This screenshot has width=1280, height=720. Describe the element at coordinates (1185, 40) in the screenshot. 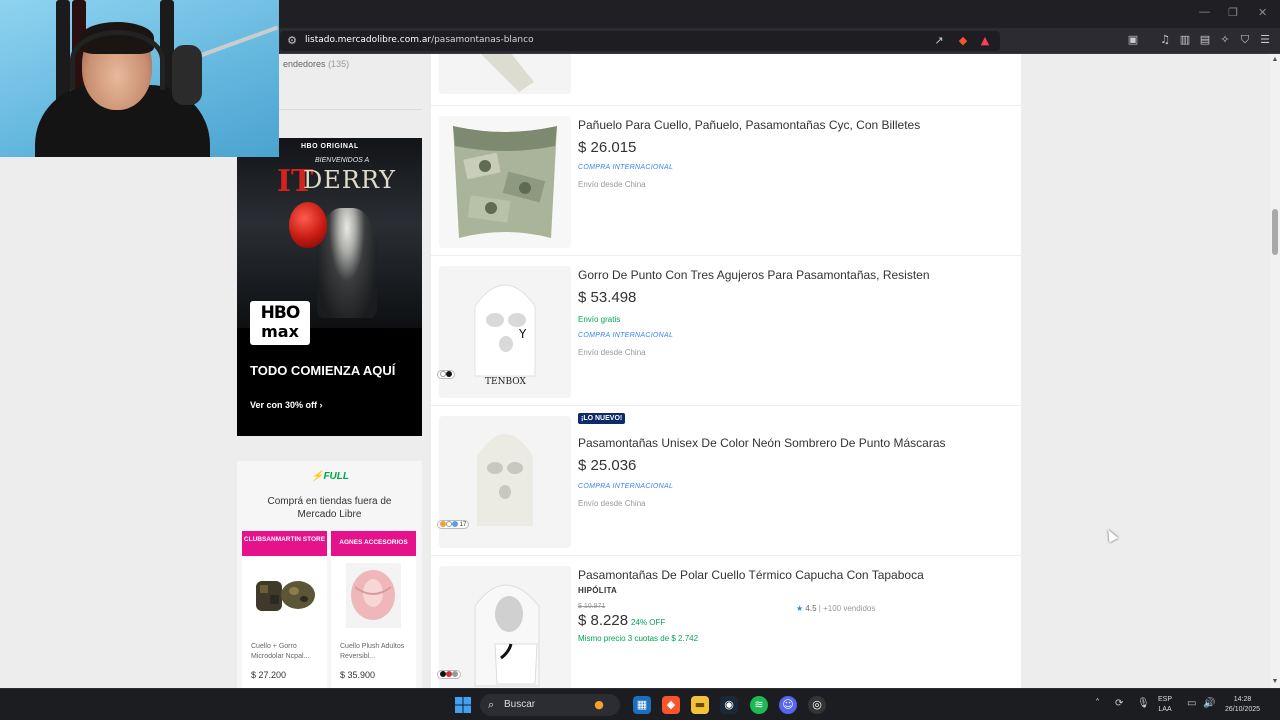

I see `sidebar-icon: ▥` at that location.